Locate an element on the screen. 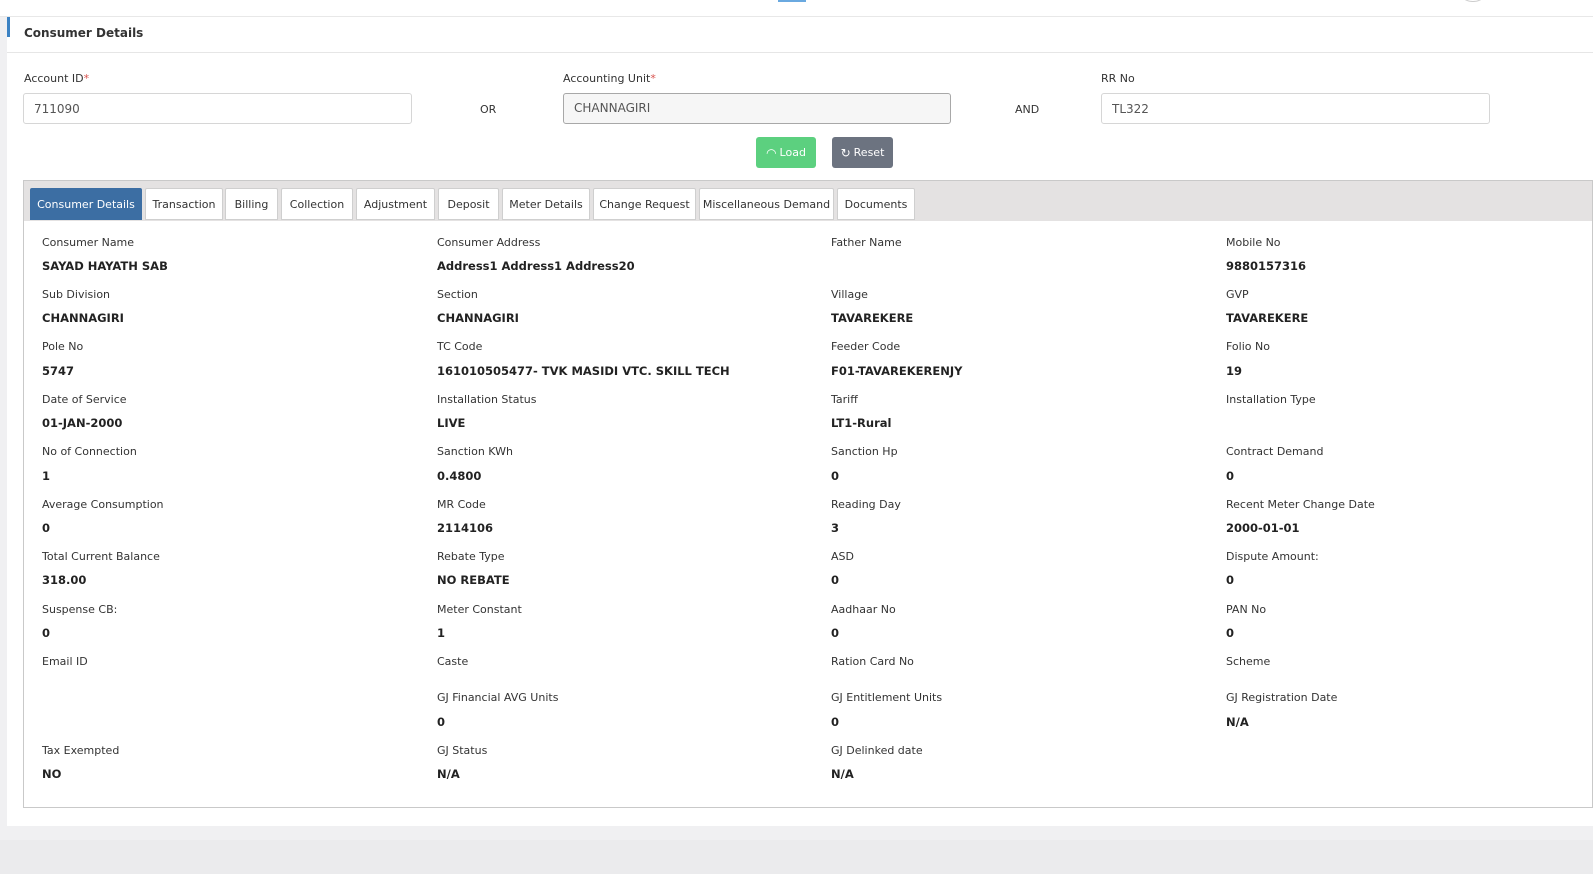 Image resolution: width=1593 pixels, height=874 pixels. sanction-kwh-label: Sanction KWh is located at coordinates (475, 451).